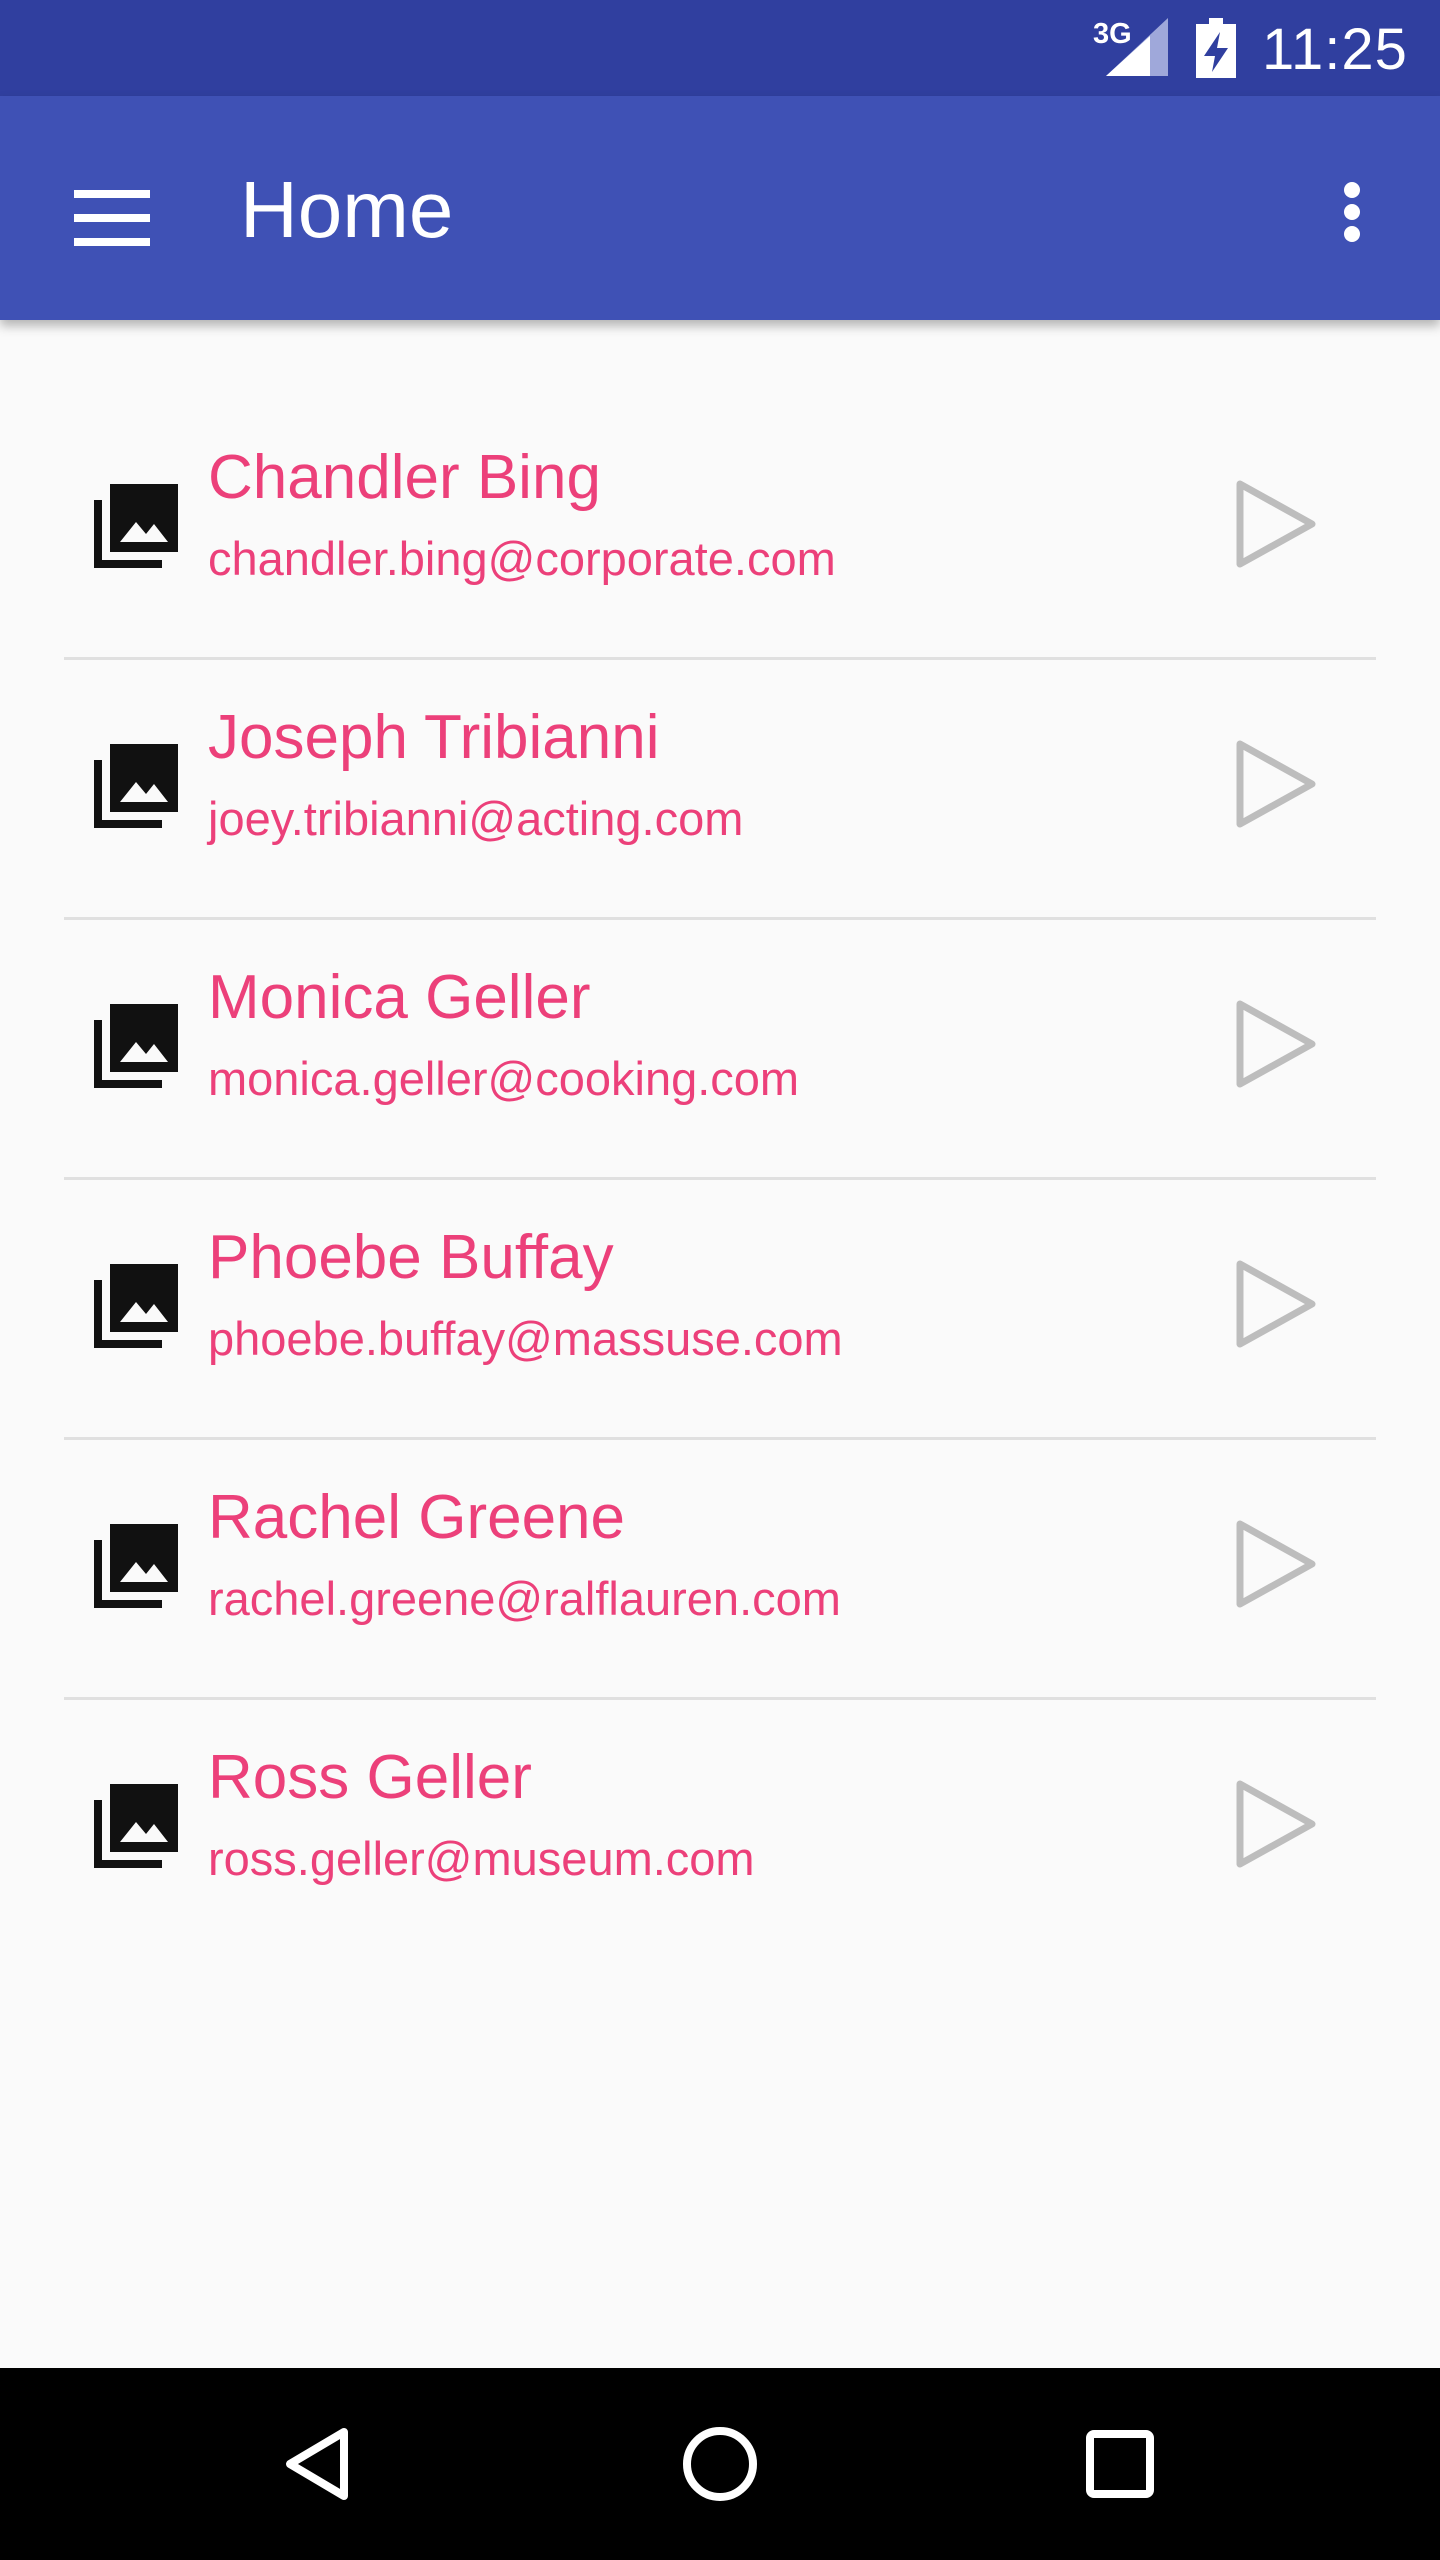 This screenshot has height=2560, width=1440. I want to click on app-bar: Home, so click(720, 208).